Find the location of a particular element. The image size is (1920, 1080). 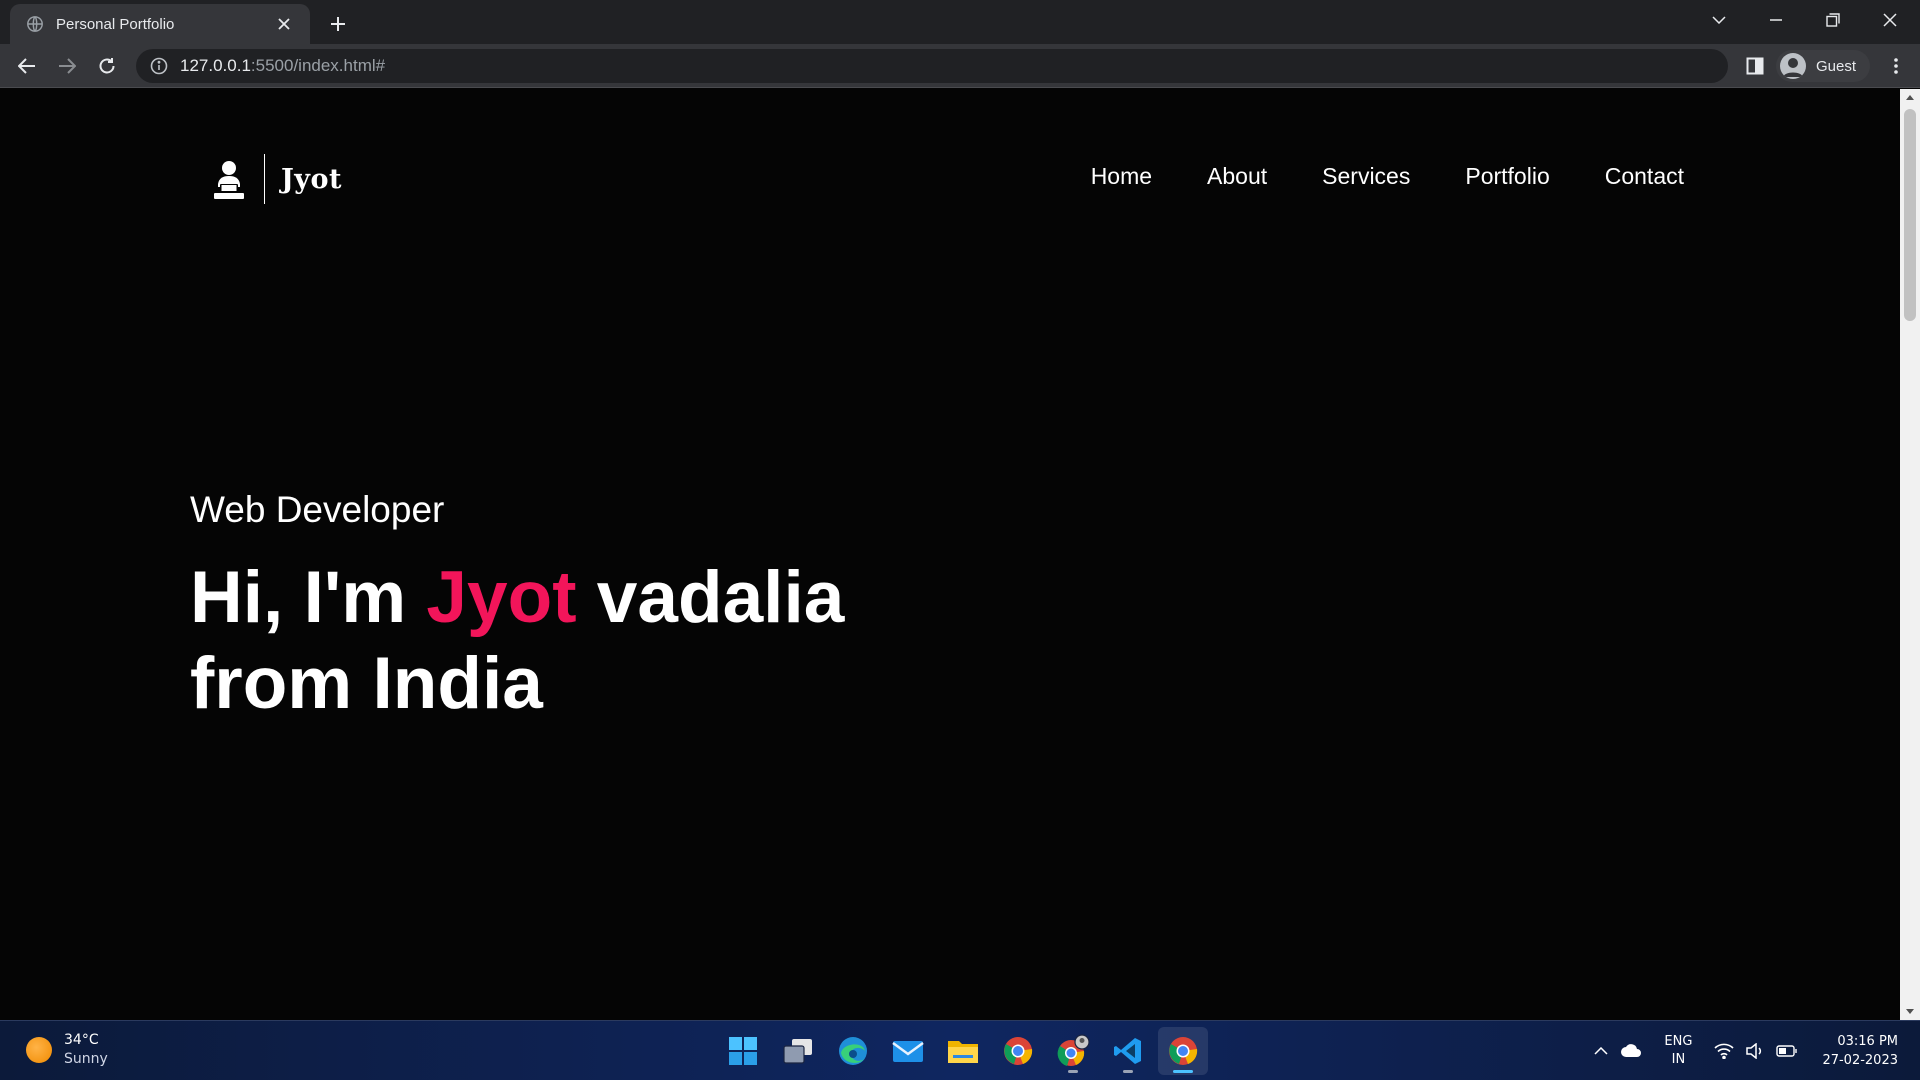

side-panel-button is located at coordinates (1755, 66).